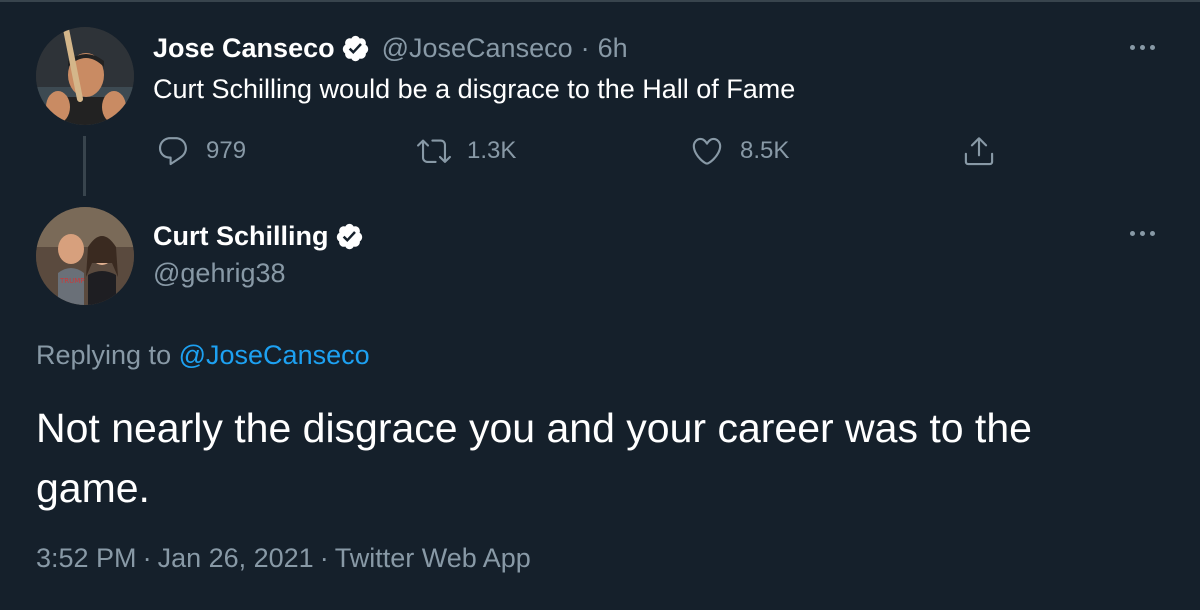  I want to click on couple-photo-avatar-icon: TRUMP, so click(85, 256).